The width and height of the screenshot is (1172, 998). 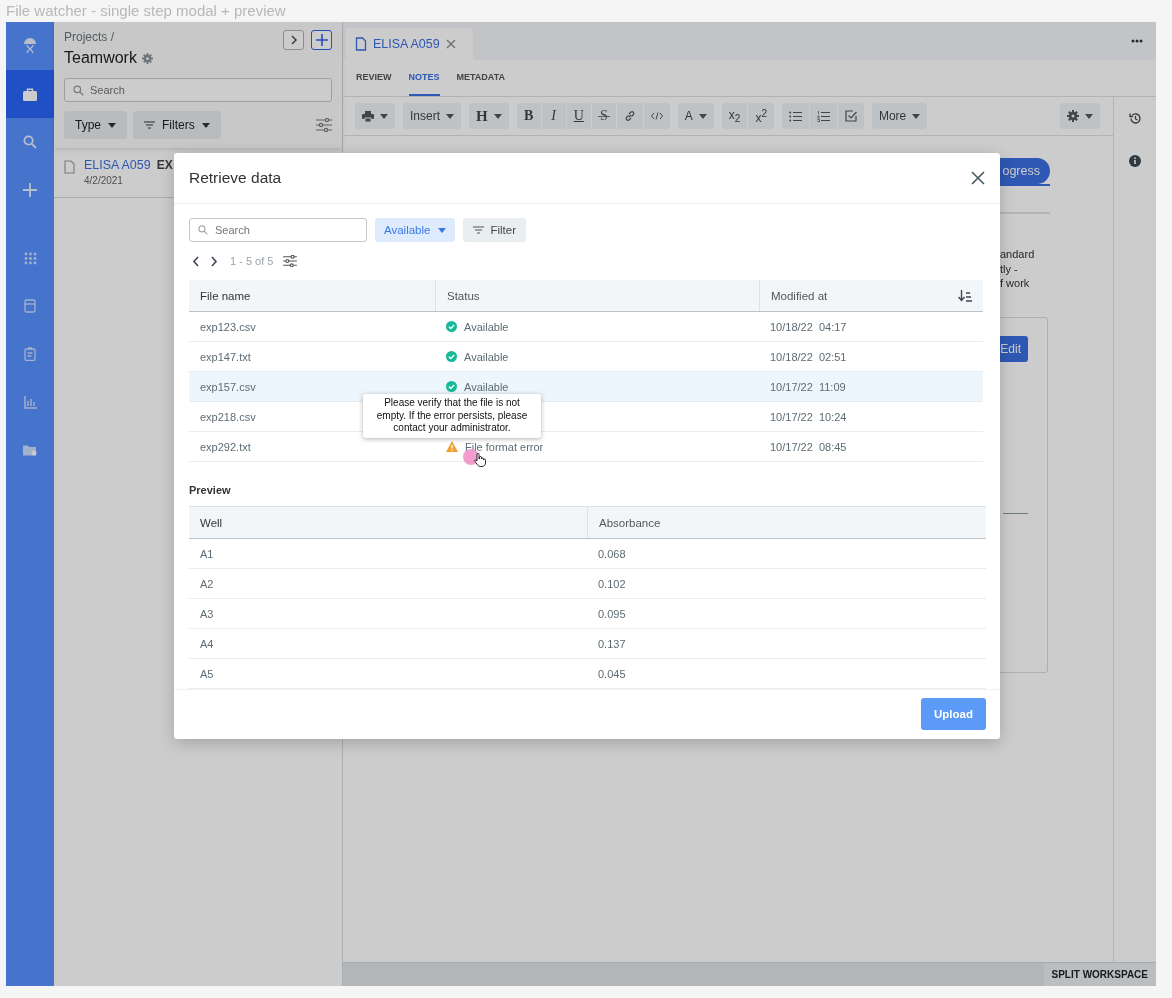 I want to click on numbers-button, so click(x=823, y=116).